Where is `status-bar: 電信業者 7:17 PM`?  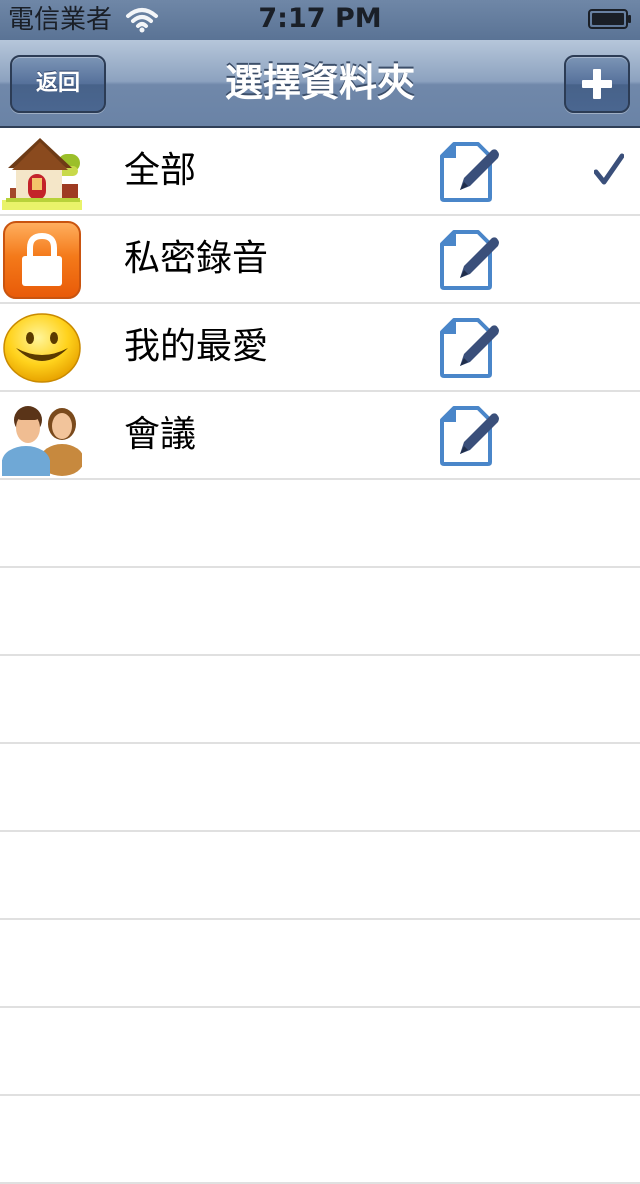 status-bar: 電信業者 7:17 PM is located at coordinates (320, 20).